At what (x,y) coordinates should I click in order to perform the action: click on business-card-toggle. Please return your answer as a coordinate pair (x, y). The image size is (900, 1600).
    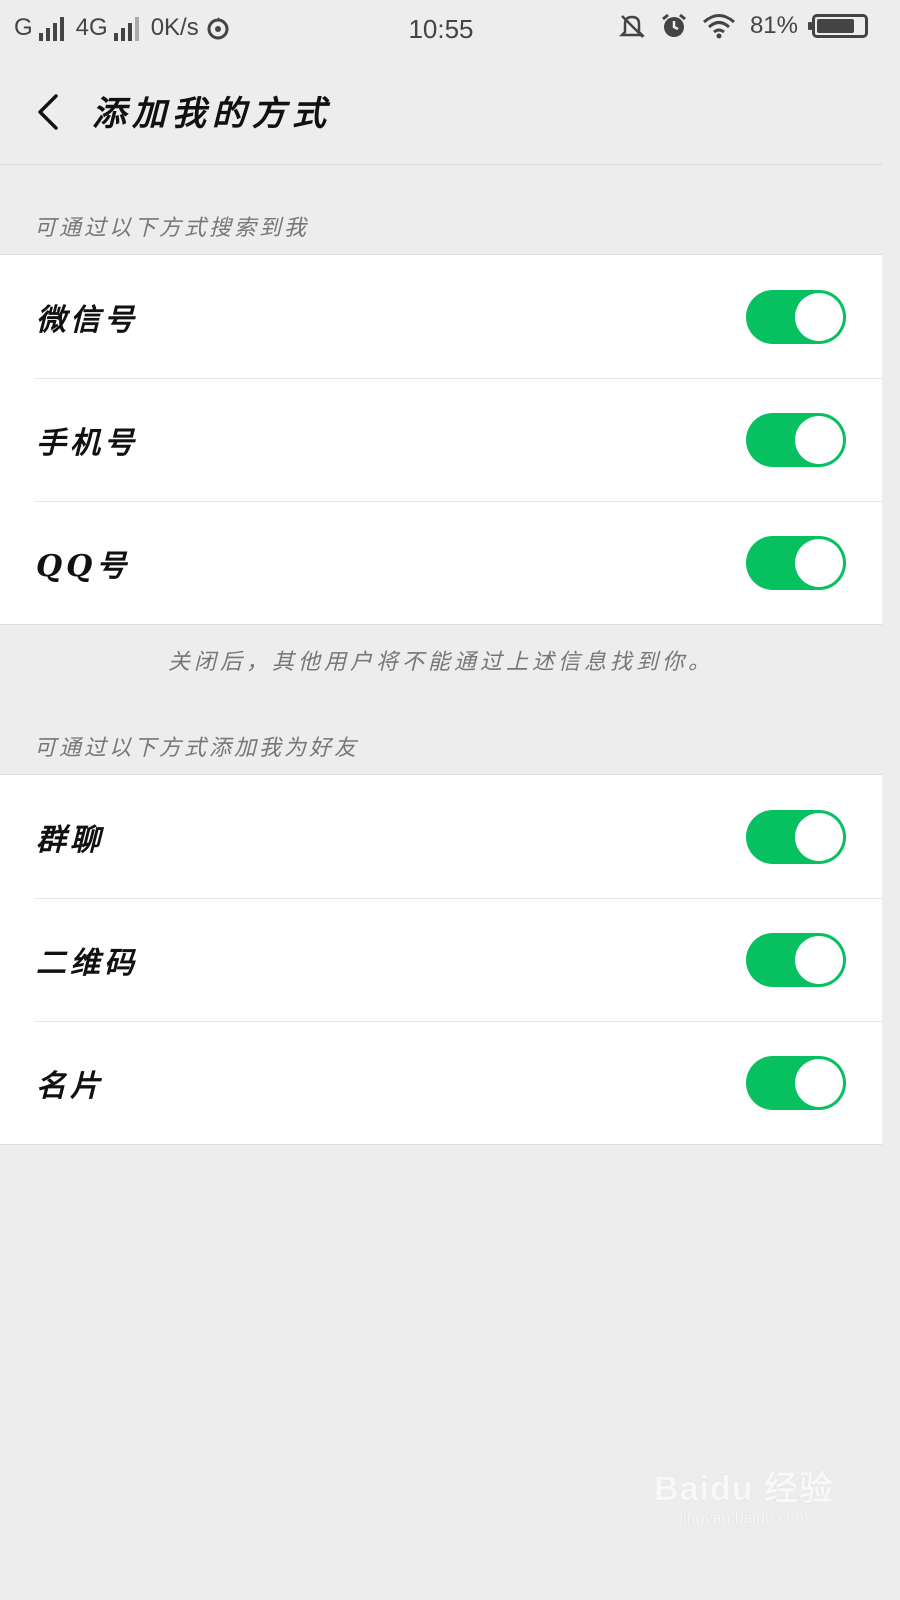
    Looking at the image, I should click on (796, 1083).